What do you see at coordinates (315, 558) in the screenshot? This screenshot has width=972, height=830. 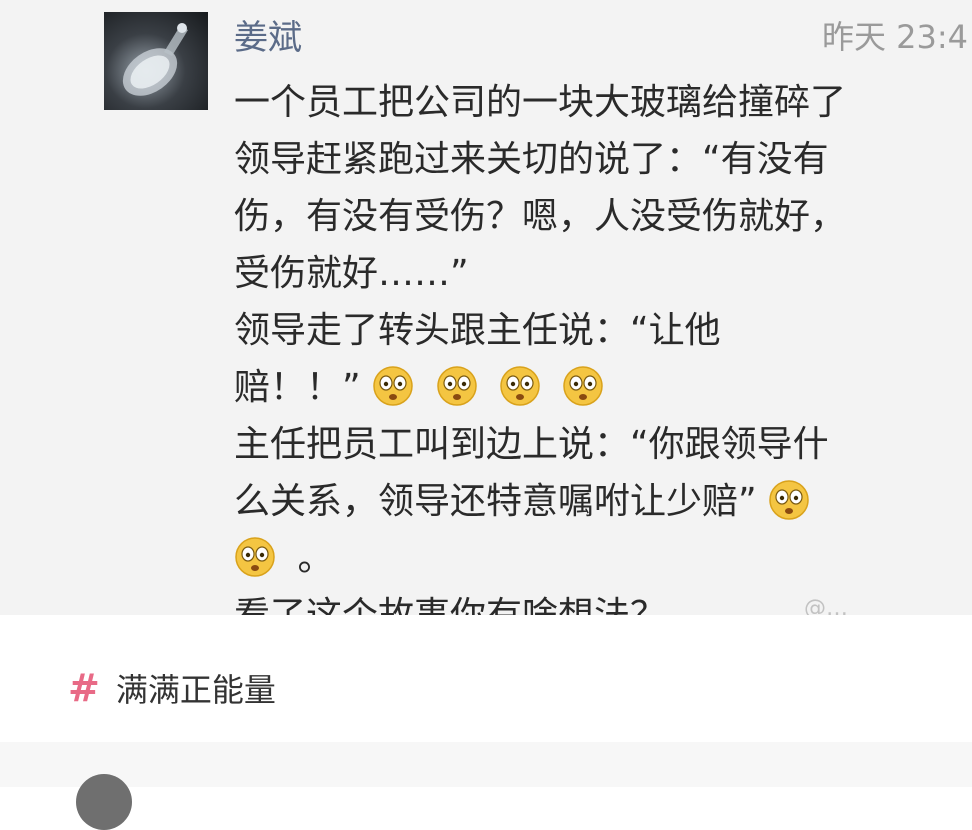 I see `message-line-text: 。` at bounding box center [315, 558].